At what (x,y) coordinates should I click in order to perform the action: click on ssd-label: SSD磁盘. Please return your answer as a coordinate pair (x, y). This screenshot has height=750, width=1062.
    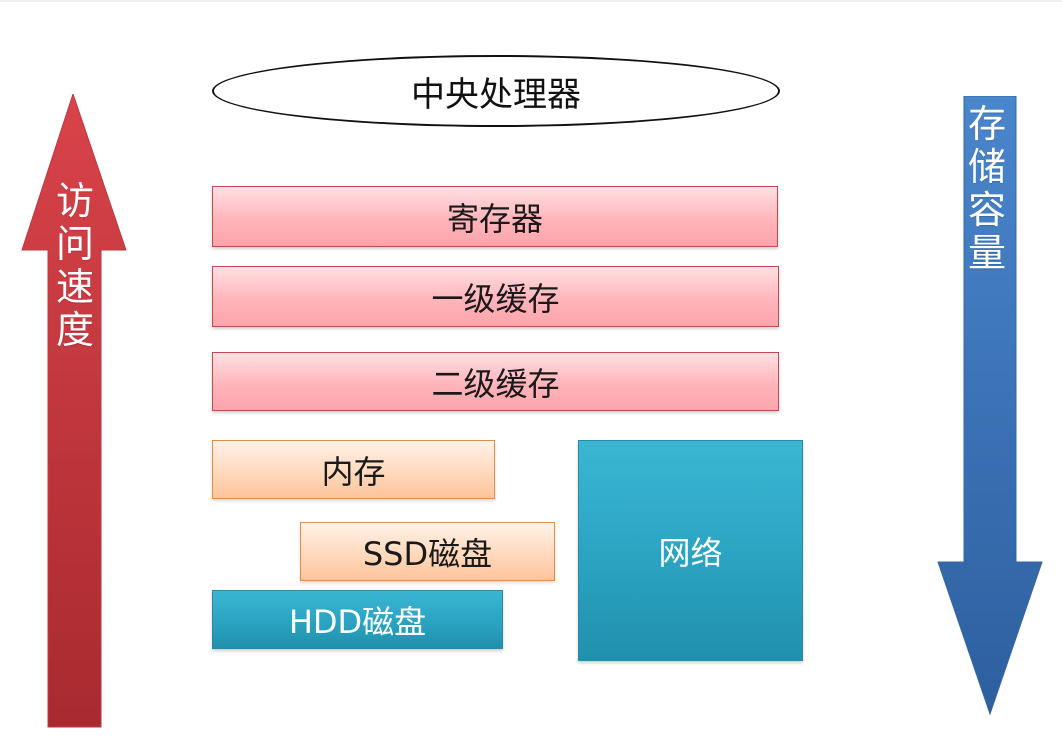
    Looking at the image, I should click on (427, 553).